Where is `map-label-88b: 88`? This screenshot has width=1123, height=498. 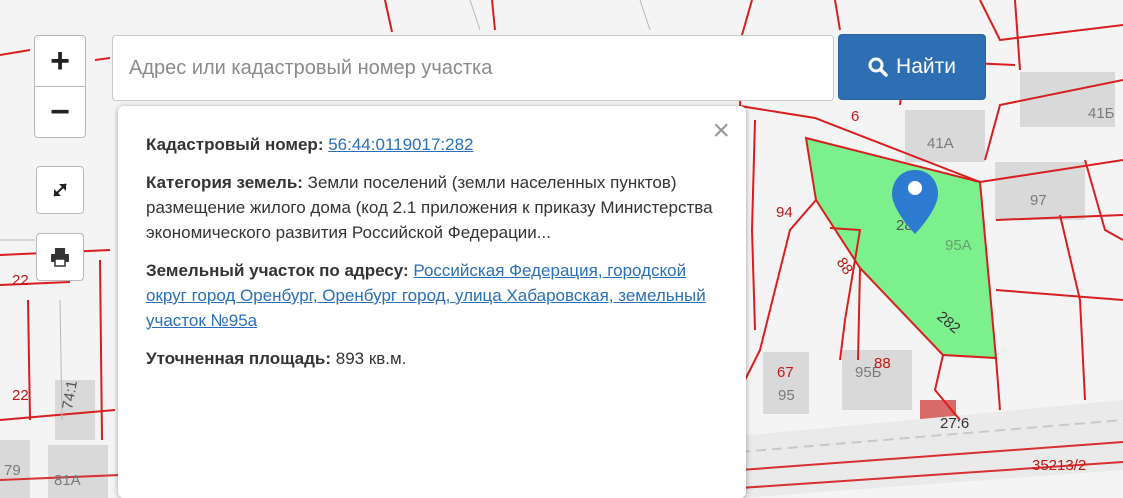 map-label-88b: 88 is located at coordinates (882, 363).